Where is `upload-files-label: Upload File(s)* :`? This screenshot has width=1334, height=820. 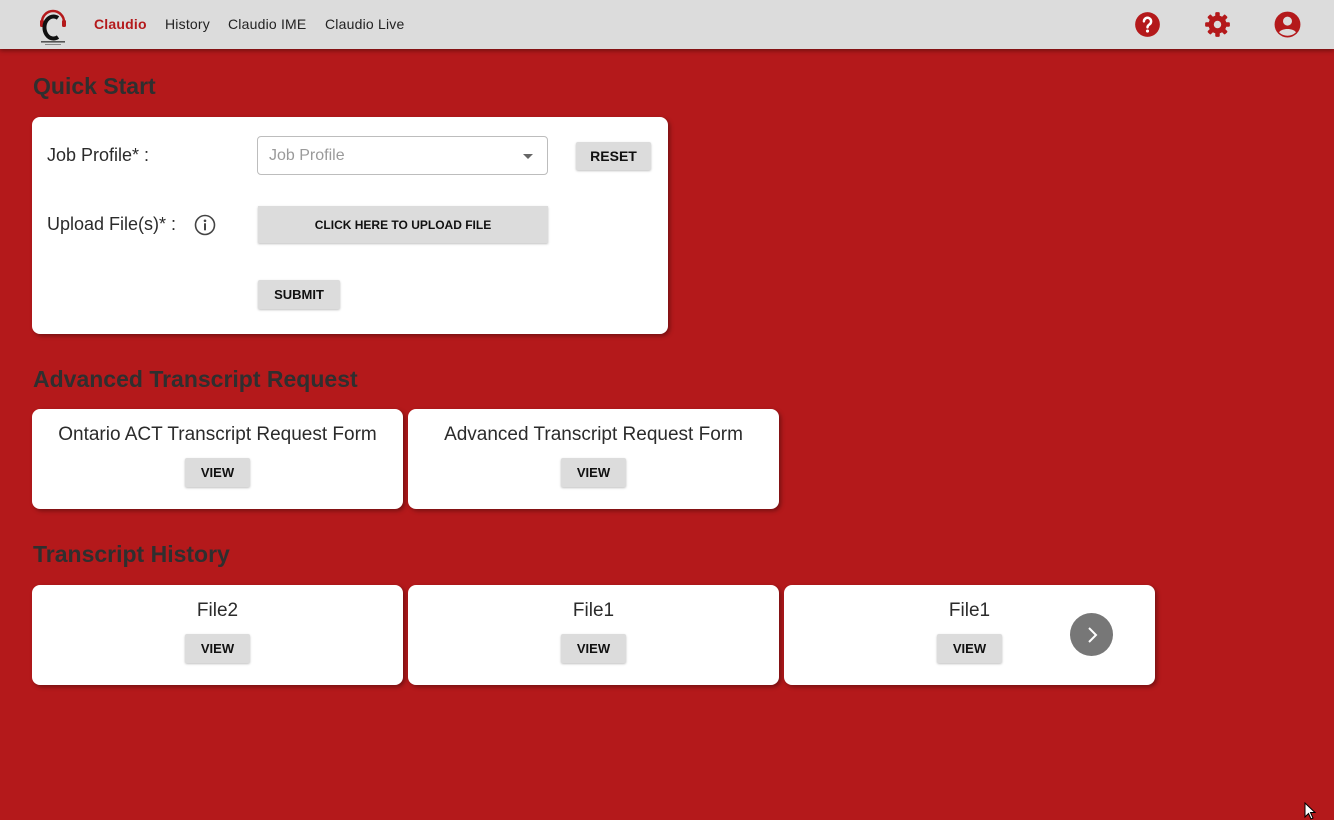
upload-files-label: Upload File(s)* : is located at coordinates (112, 224).